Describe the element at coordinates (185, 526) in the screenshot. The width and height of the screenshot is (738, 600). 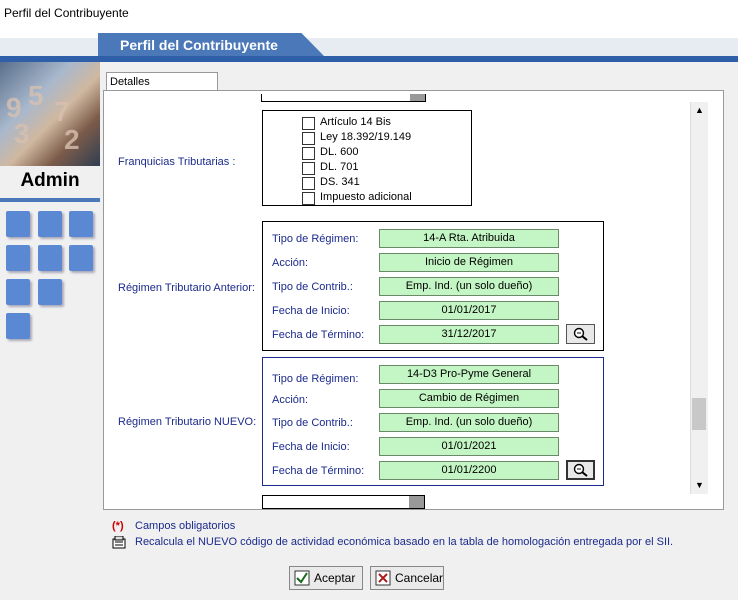
I see `required-text: Campos obligatorios` at that location.